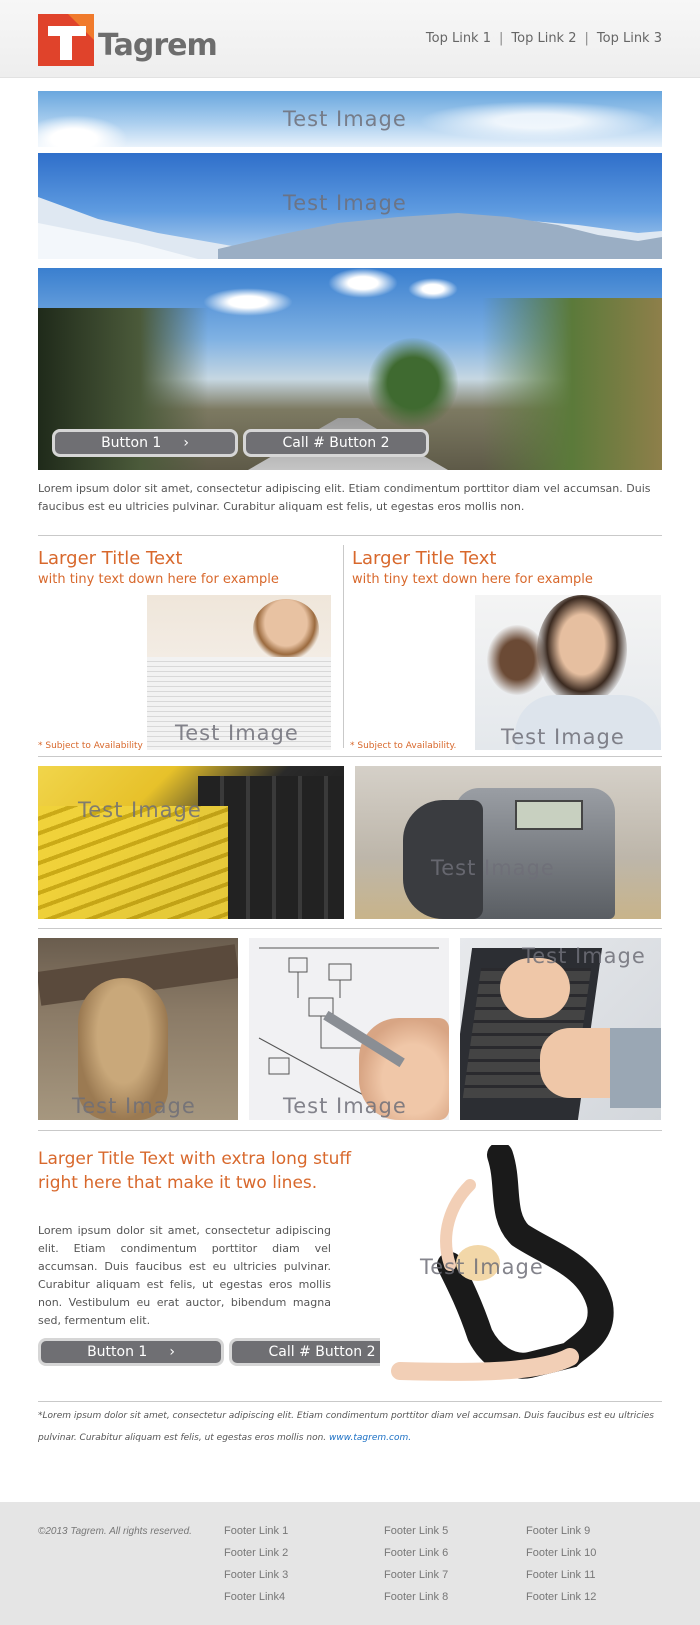 This screenshot has height=1625, width=700. Describe the element at coordinates (508, 842) in the screenshot. I see `desk-phone-image: Test Image` at that location.